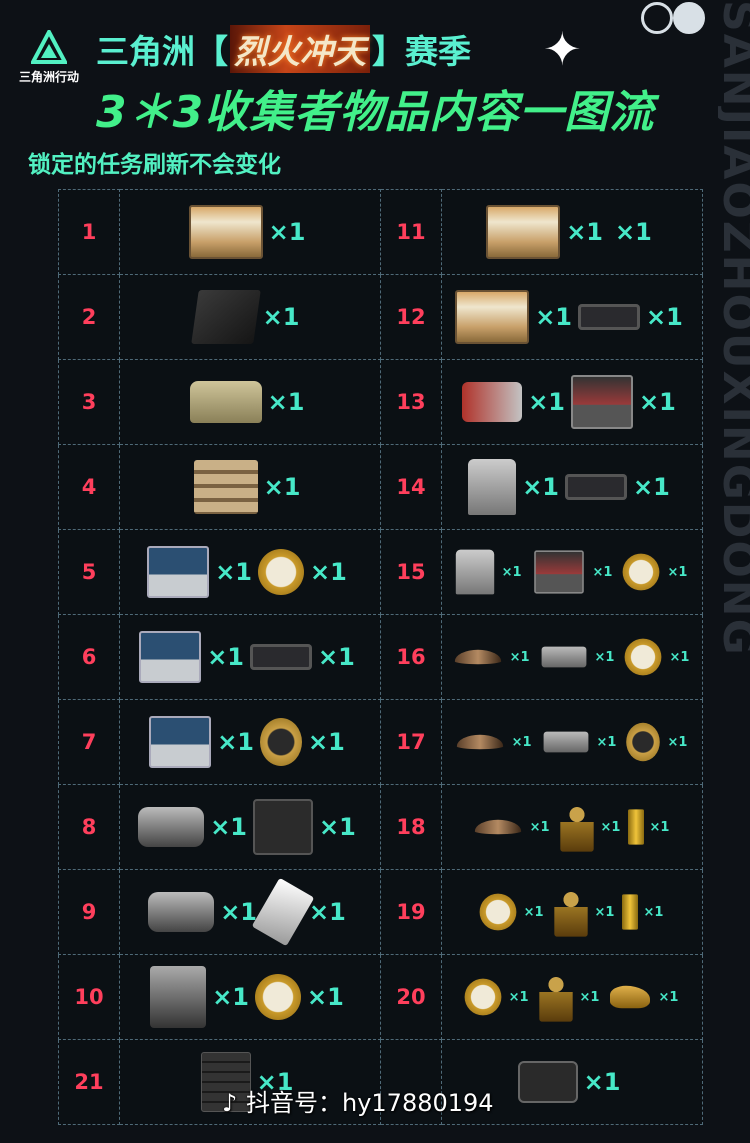 This screenshot has width=750, height=1143. What do you see at coordinates (181, 912) in the screenshot?
I see `cctv-camera-icon` at bounding box center [181, 912].